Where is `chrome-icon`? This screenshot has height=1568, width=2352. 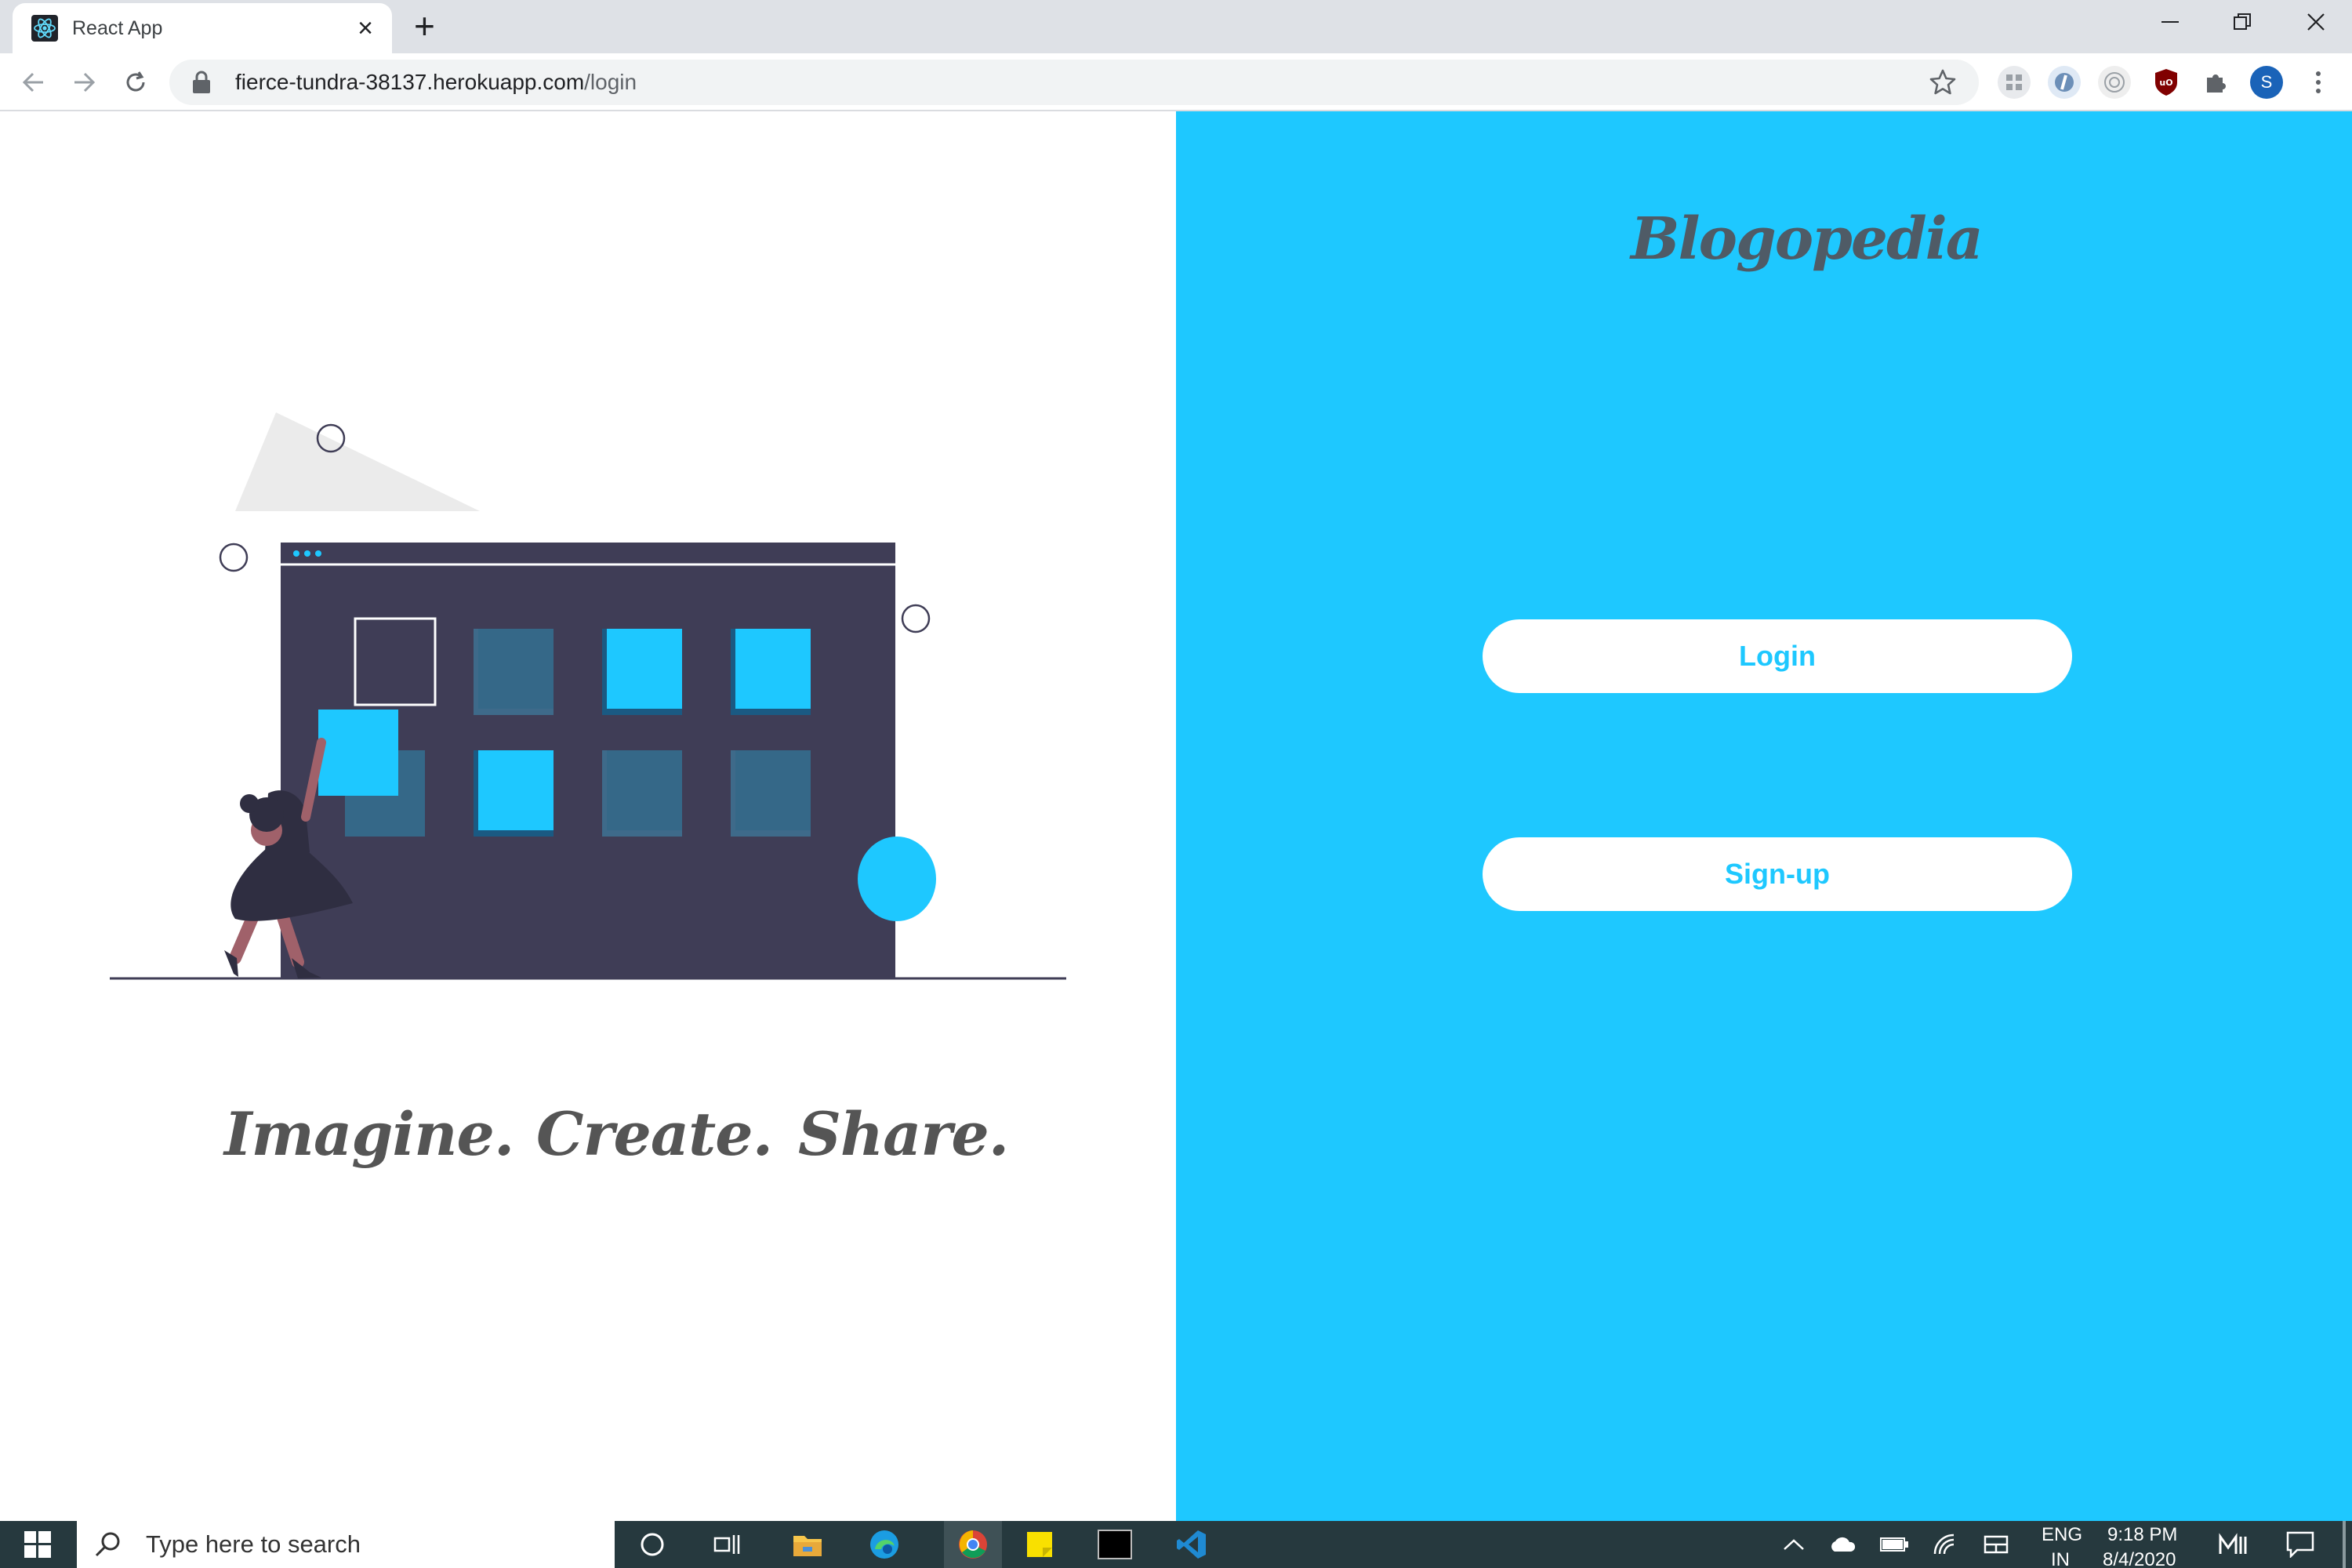
chrome-icon is located at coordinates (973, 1544).